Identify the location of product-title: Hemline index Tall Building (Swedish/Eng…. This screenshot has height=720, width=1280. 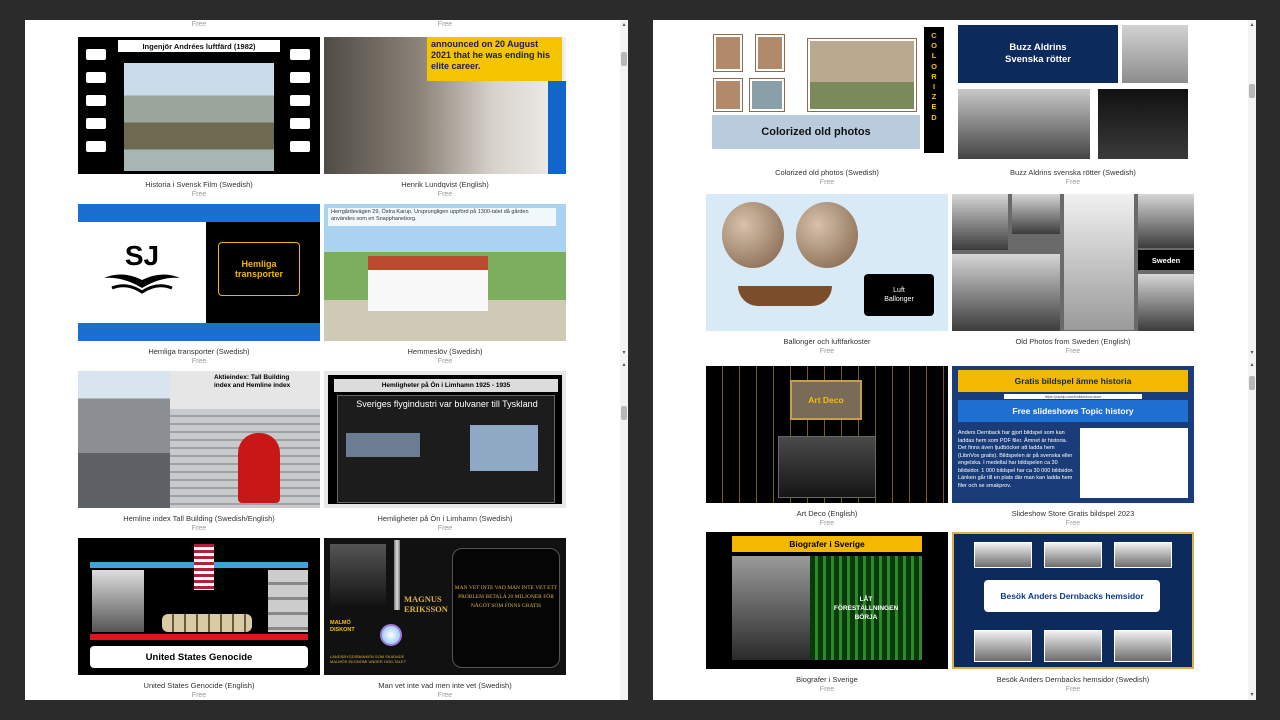
(199, 518).